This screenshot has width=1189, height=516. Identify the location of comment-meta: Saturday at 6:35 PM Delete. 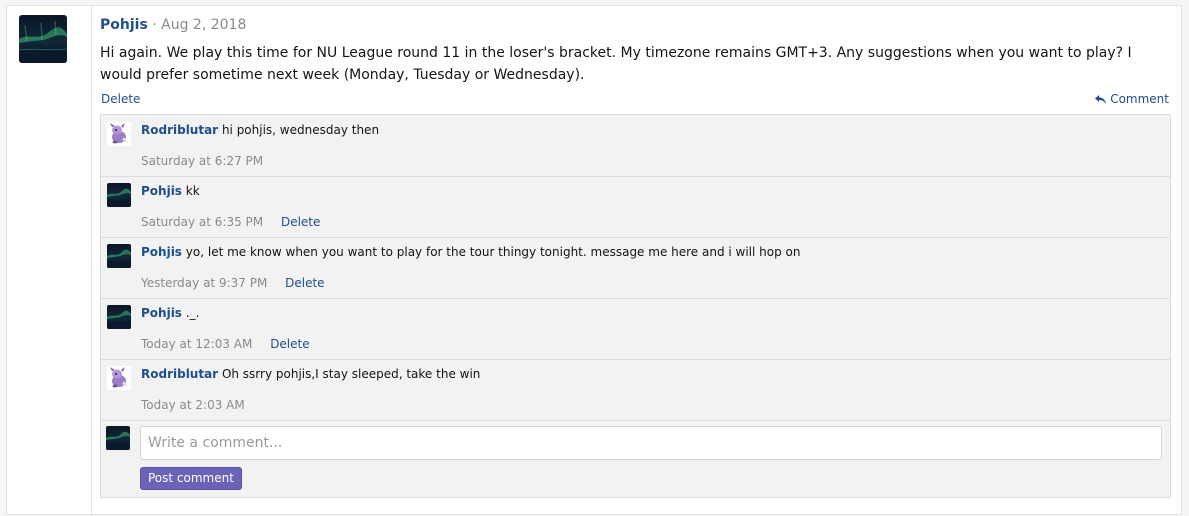
(230, 222).